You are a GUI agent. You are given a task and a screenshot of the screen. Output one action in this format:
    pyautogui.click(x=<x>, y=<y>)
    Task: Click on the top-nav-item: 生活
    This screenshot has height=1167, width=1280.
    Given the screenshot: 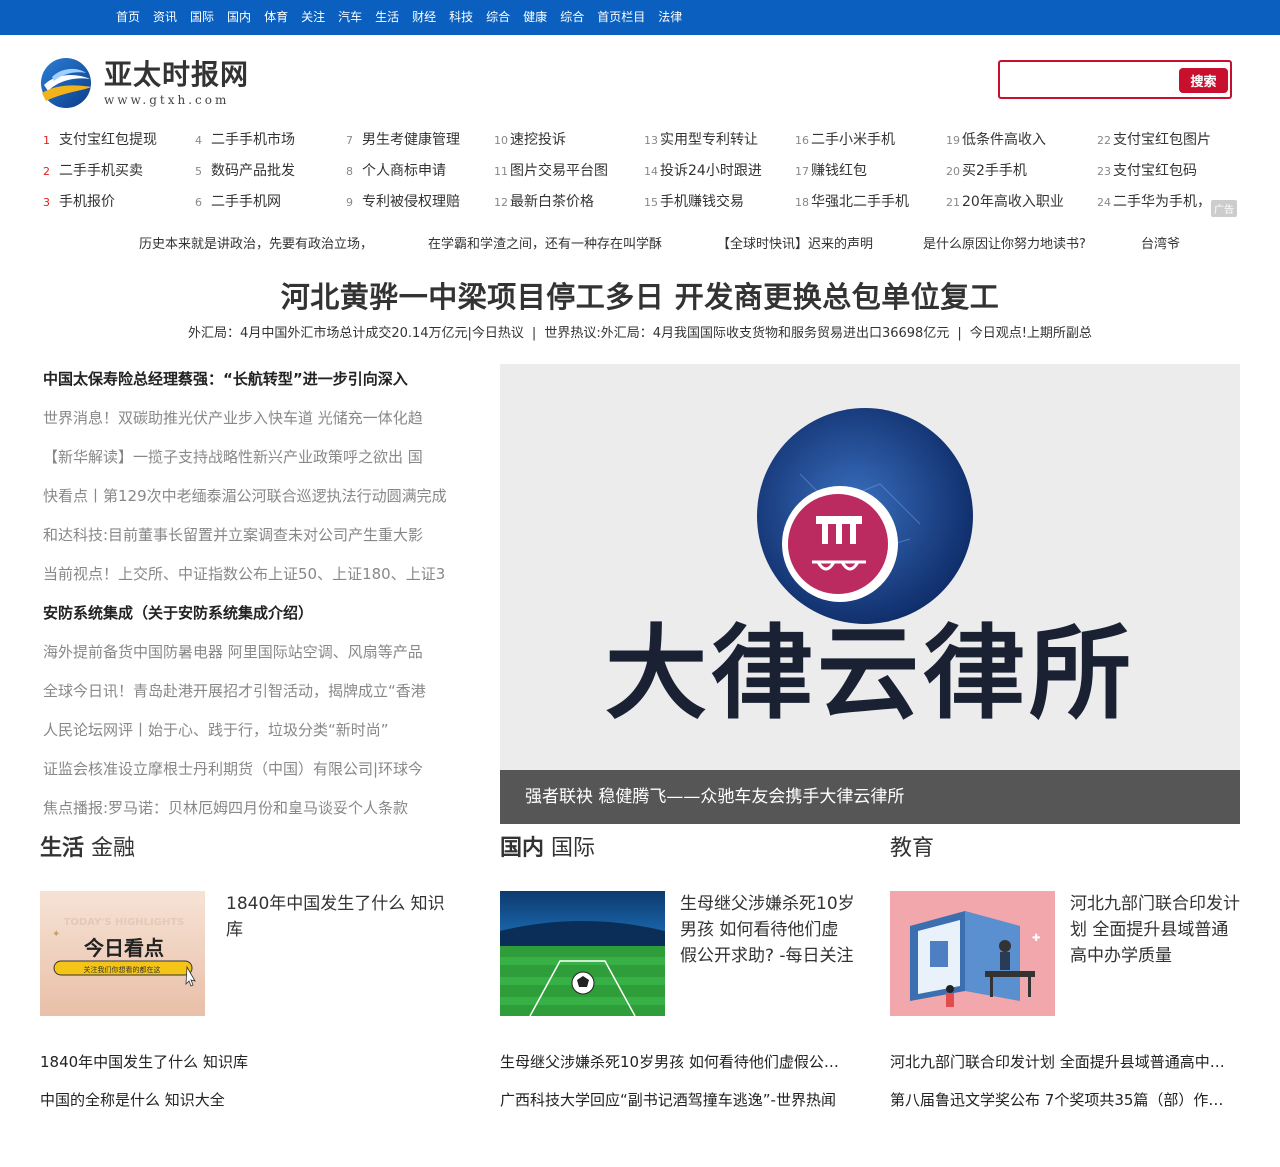 What is the action you would take?
    pyautogui.click(x=387, y=17)
    